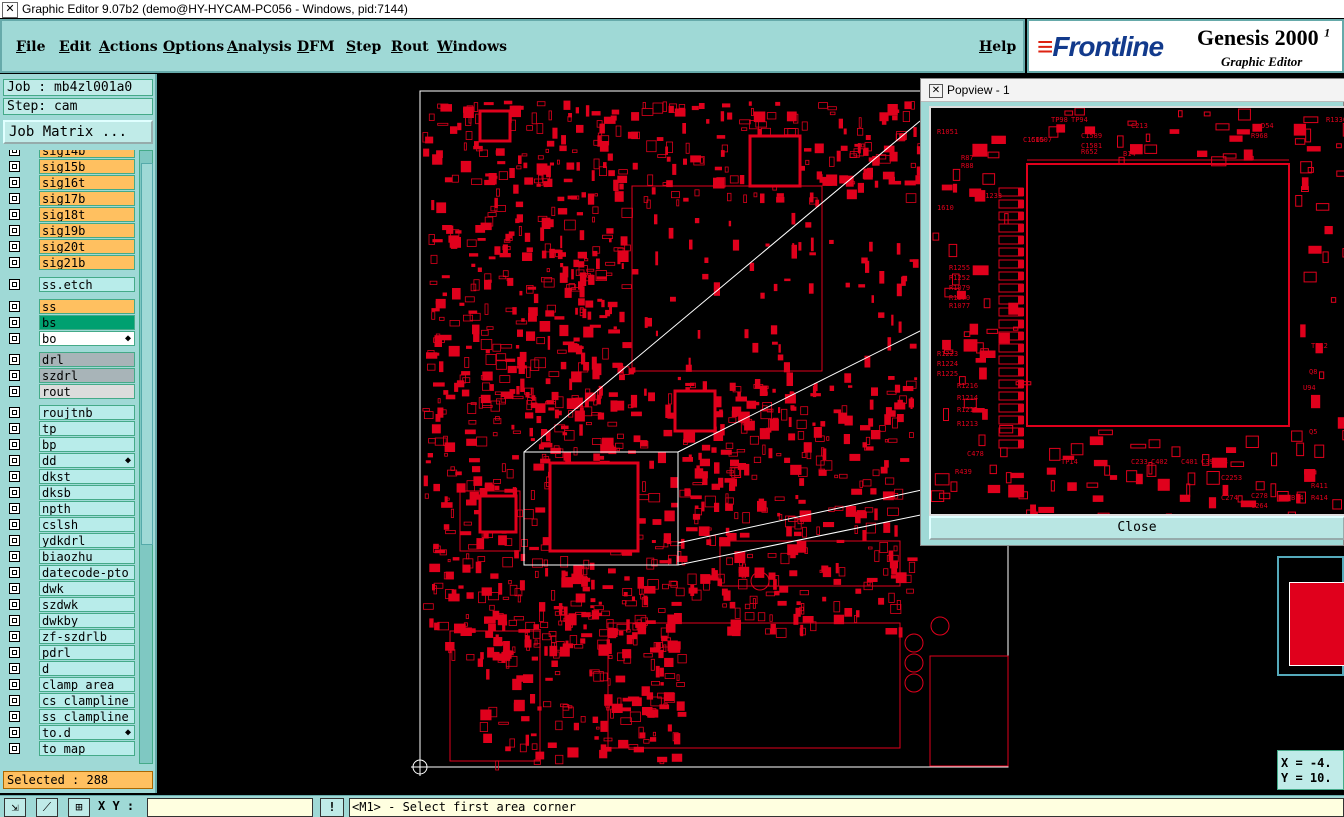 Image resolution: width=1344 pixels, height=817 pixels. I want to click on layer-row: sig21b, so click(69, 262).